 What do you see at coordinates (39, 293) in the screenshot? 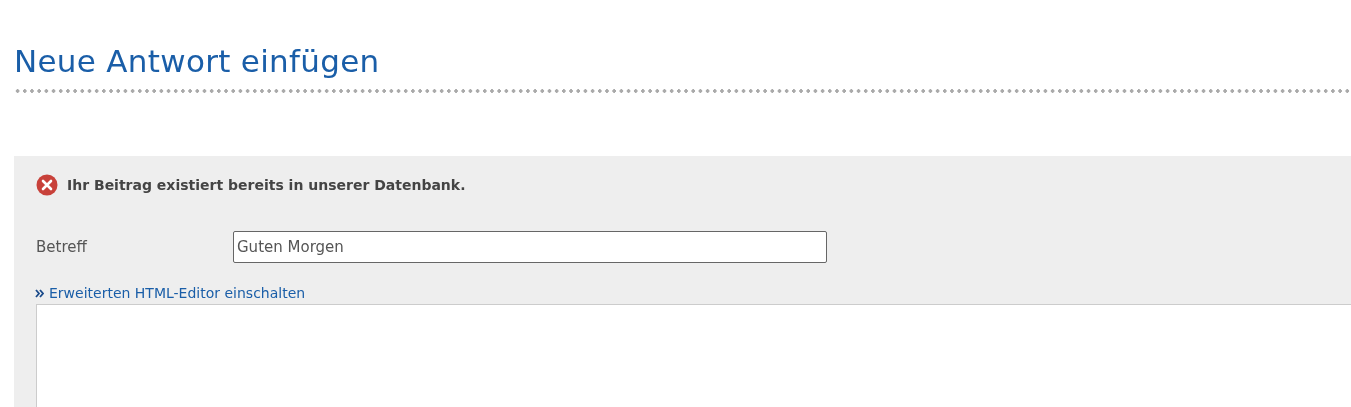
I see `double-chevron-icon` at bounding box center [39, 293].